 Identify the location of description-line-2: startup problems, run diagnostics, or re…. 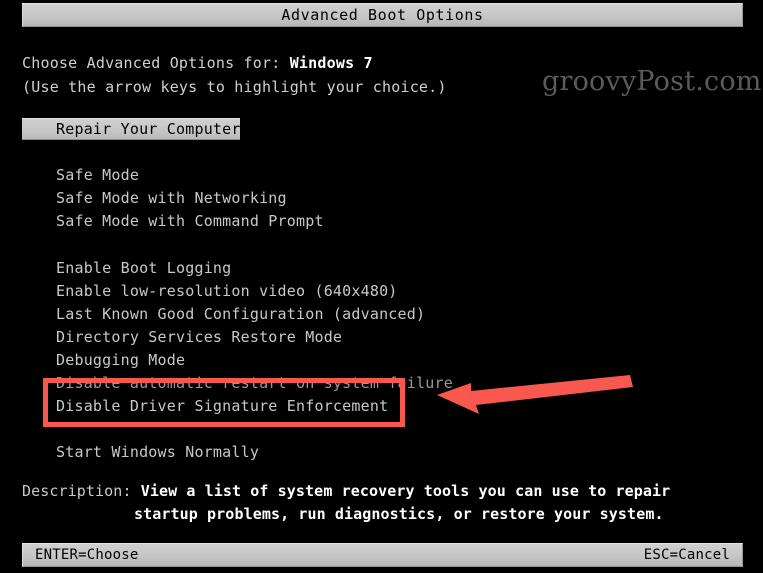
(399, 514).